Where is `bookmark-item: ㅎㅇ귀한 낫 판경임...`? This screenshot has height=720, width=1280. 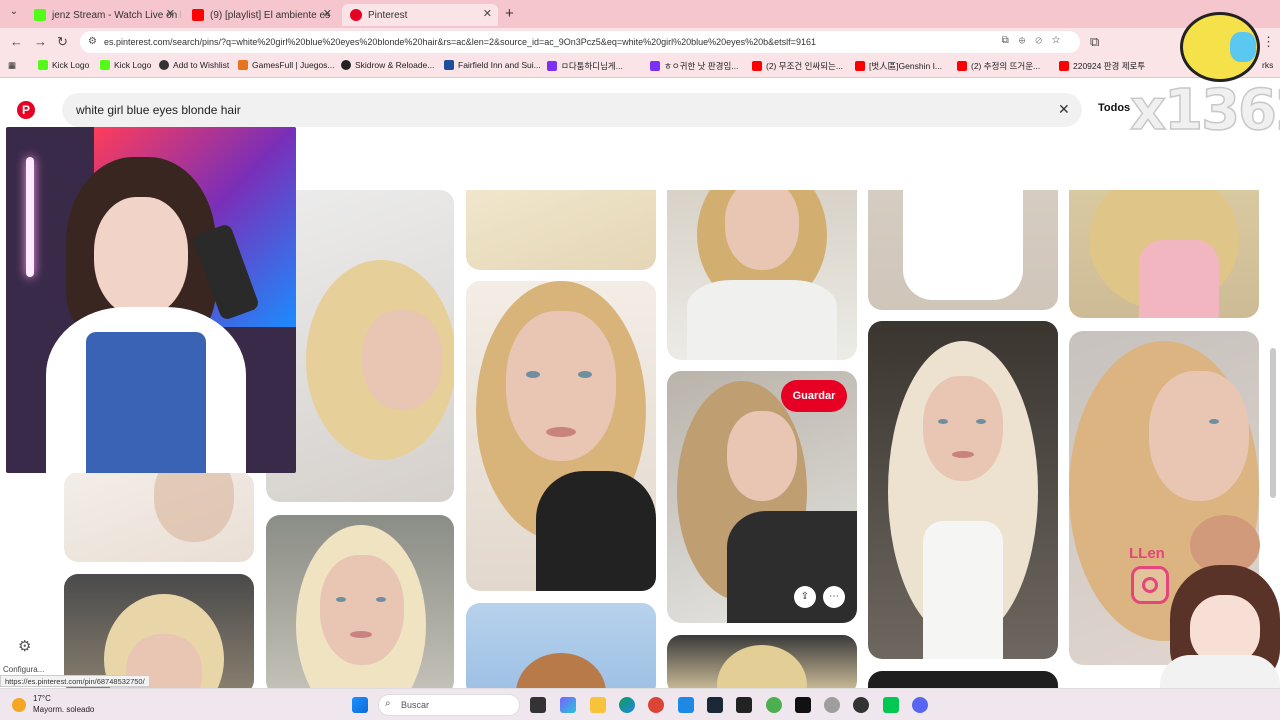 bookmark-item: ㅎㅇ귀한 낫 판경임... is located at coordinates (694, 66).